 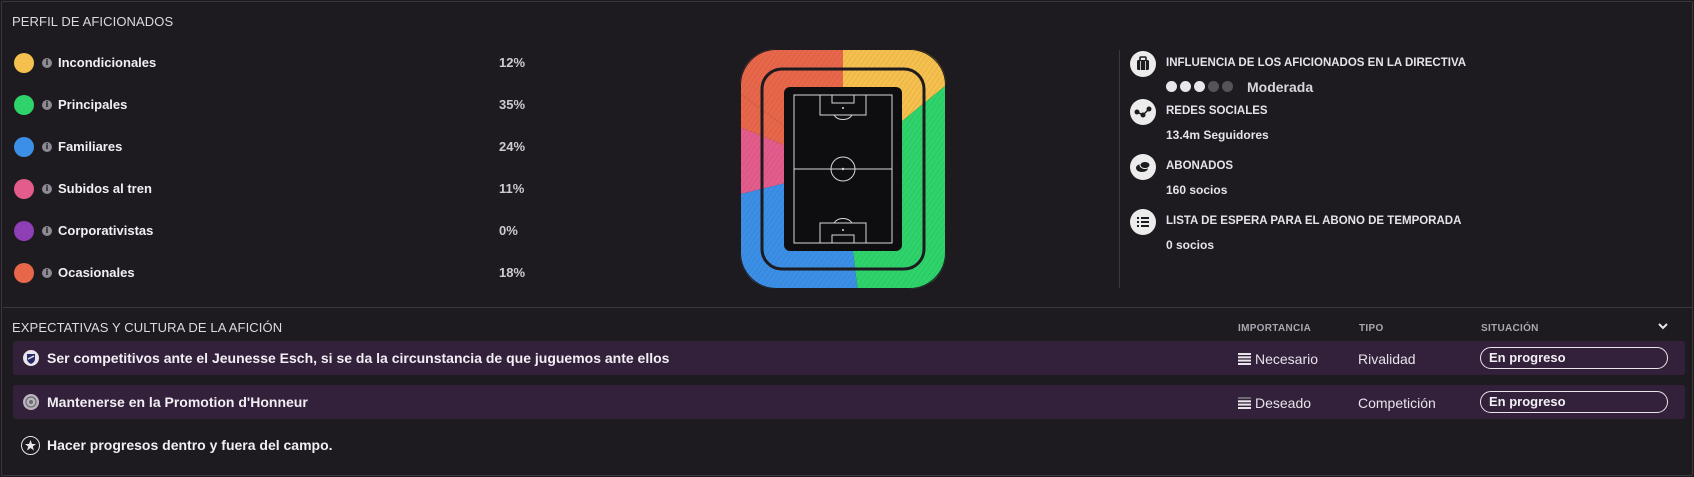 What do you see at coordinates (274, 189) in the screenshot?
I see `fan-group-row: i Subidos al tren 11%` at bounding box center [274, 189].